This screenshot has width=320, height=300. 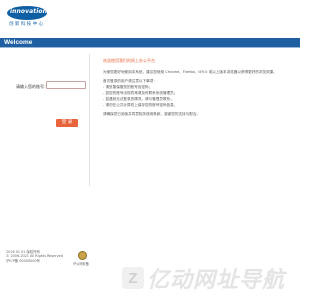 What do you see at coordinates (129, 60) in the screenshot?
I see `info-title: 欢迎使用我们的网上办公平台` at bounding box center [129, 60].